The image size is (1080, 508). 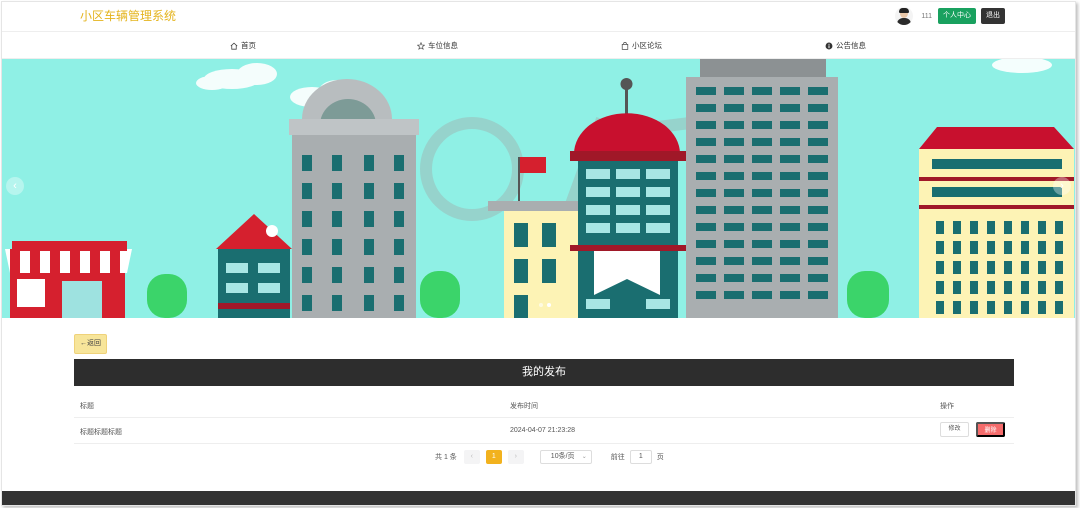 I want to click on delete-button: 删除, so click(x=990, y=429).